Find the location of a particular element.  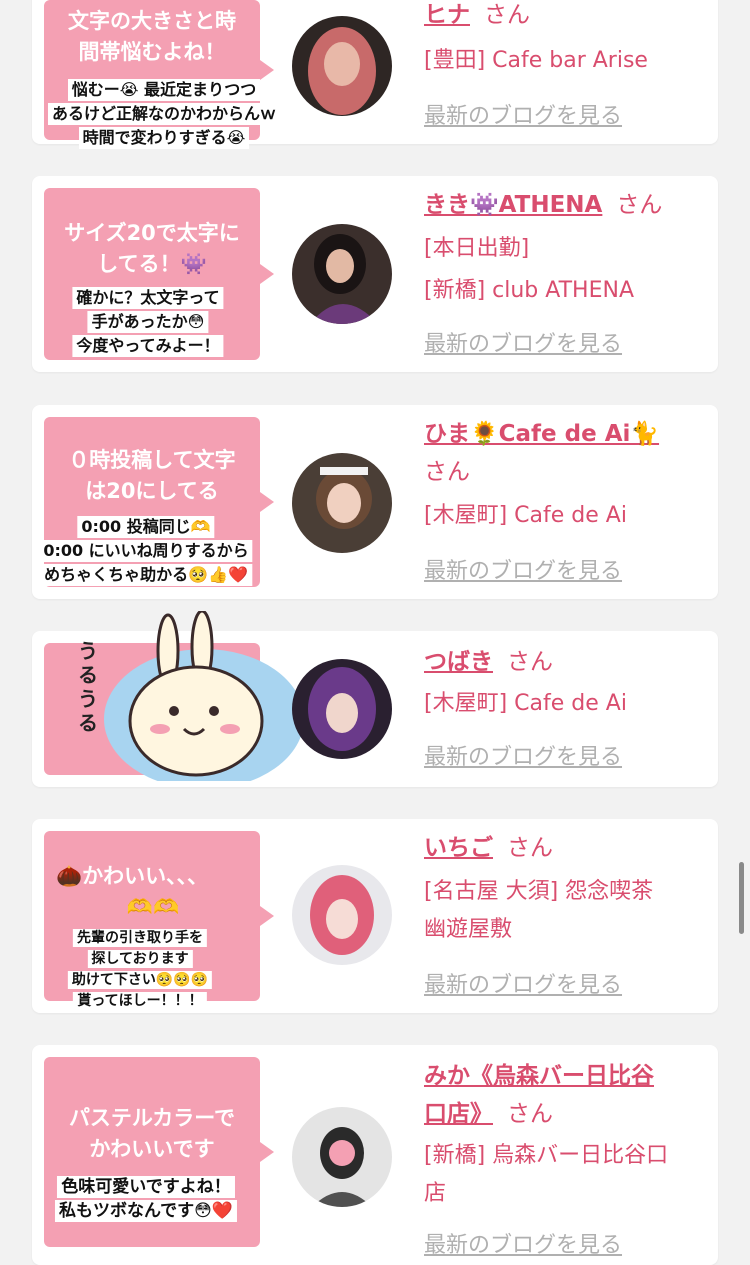

reply-line: 0:00 にいいね周りするから is located at coordinates (146, 551).